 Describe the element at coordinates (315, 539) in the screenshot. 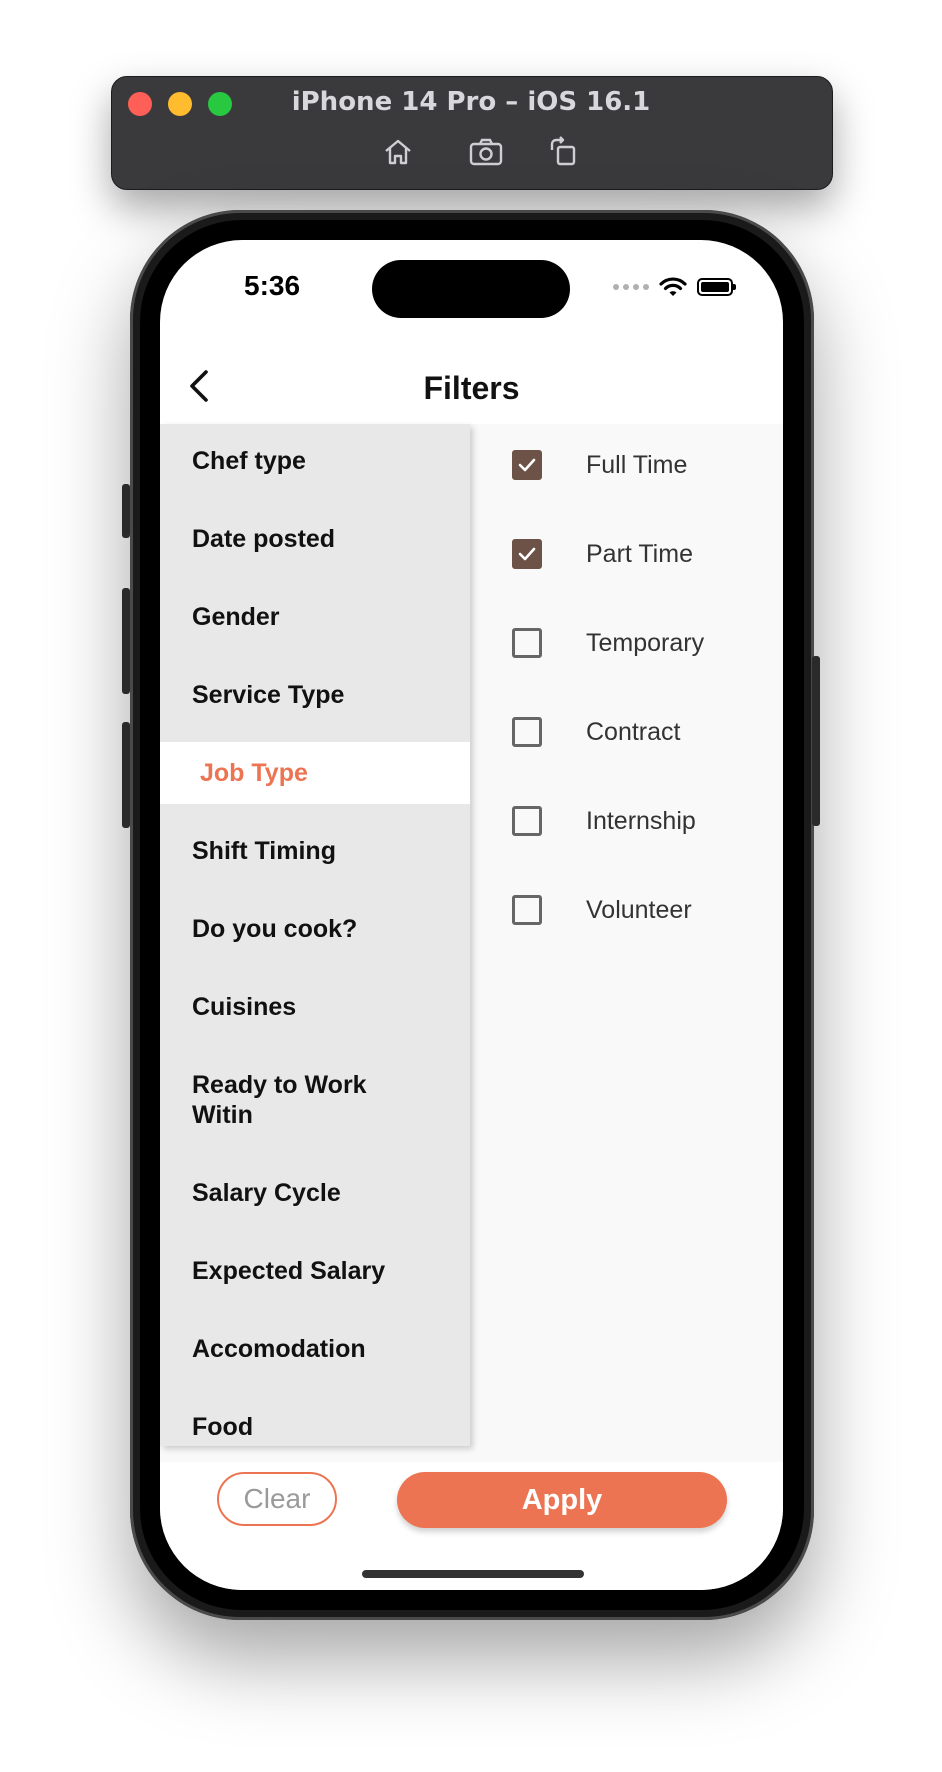

I see `category-date-posted: Date posted` at that location.